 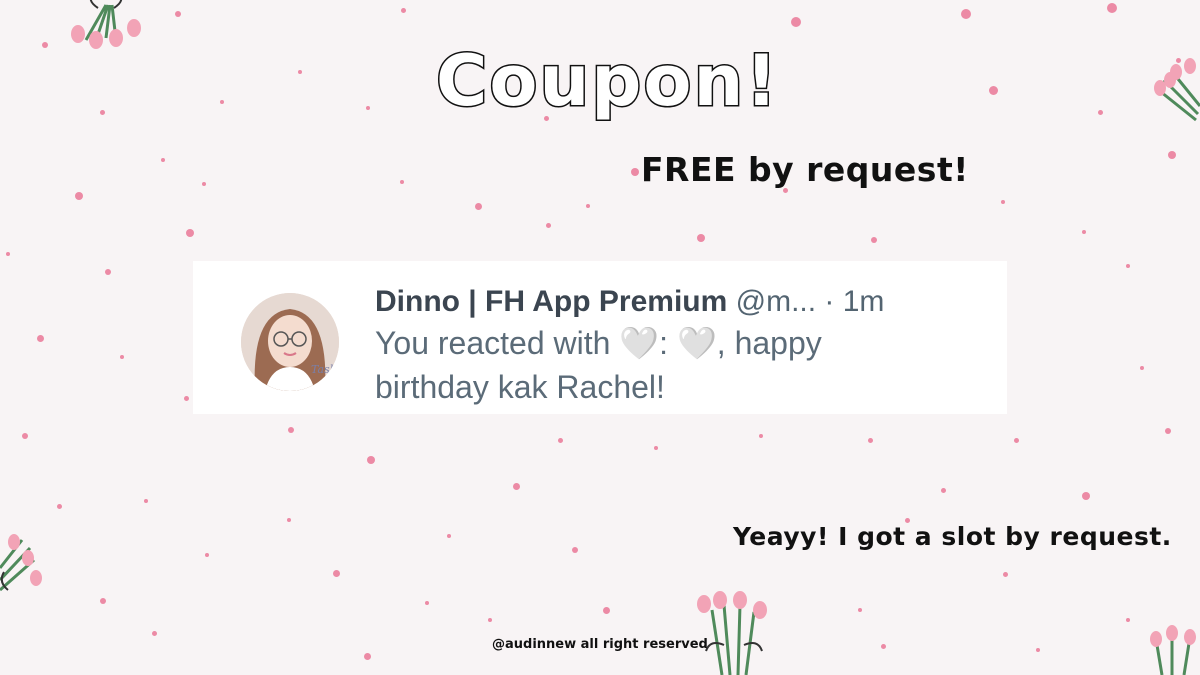 I want to click on notification-text-line2: birthday kak Rachel!, so click(x=520, y=387).